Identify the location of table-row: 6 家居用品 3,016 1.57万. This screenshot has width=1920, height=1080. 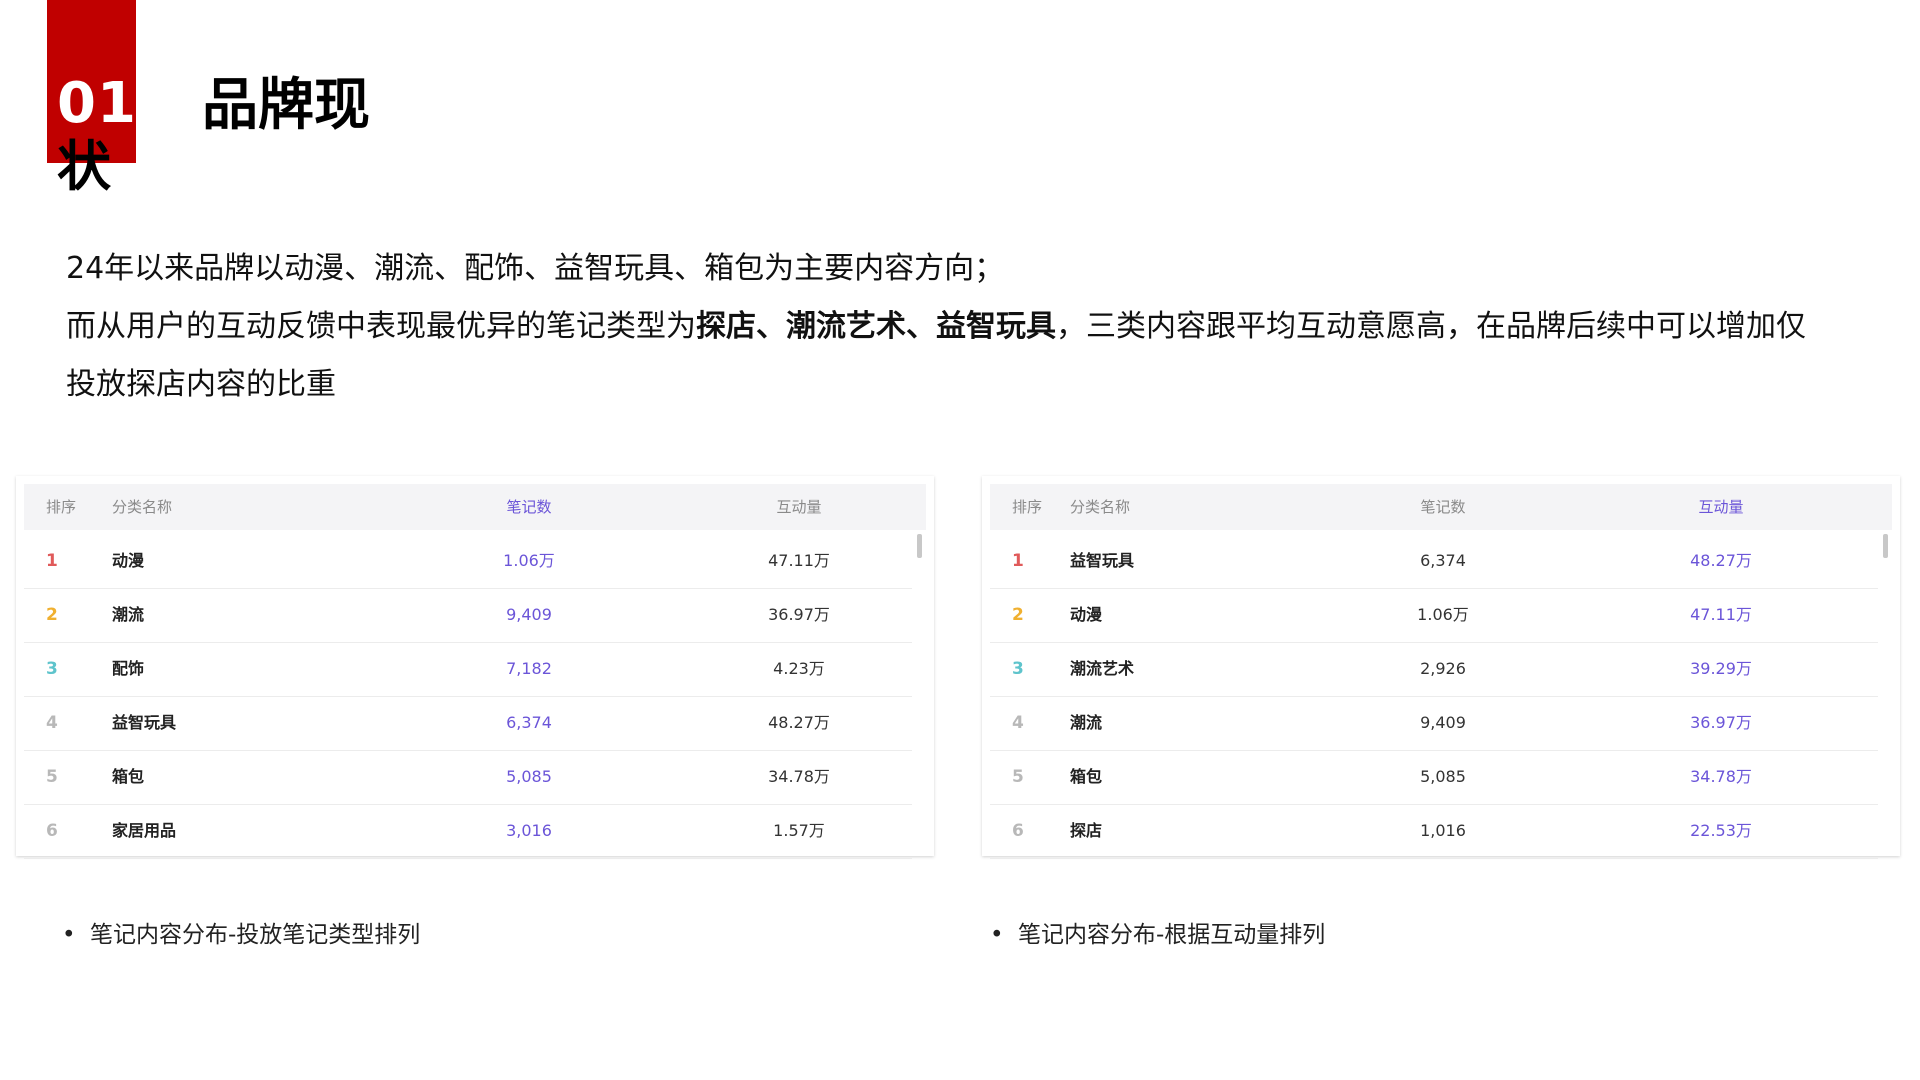
(468, 831).